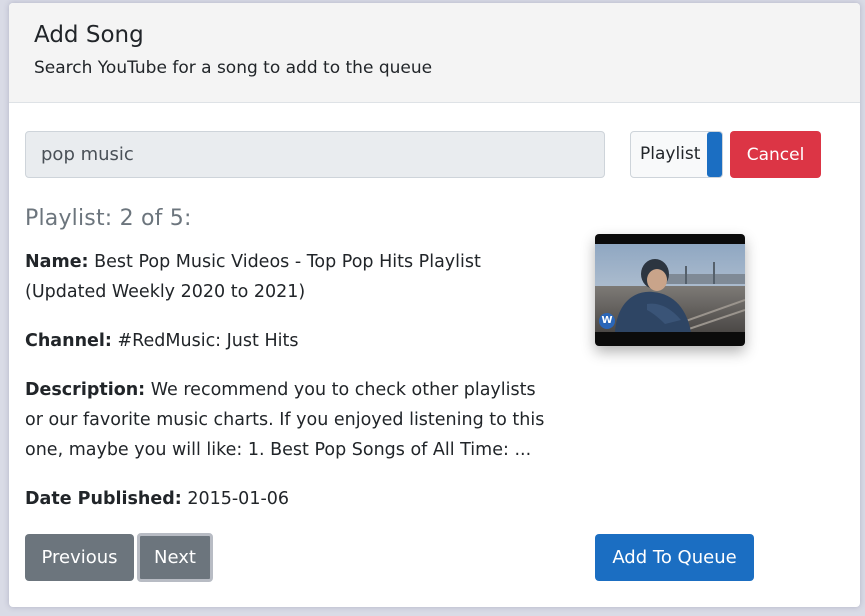 The height and width of the screenshot is (616, 865). I want to click on previous-button: Previous, so click(79, 557).